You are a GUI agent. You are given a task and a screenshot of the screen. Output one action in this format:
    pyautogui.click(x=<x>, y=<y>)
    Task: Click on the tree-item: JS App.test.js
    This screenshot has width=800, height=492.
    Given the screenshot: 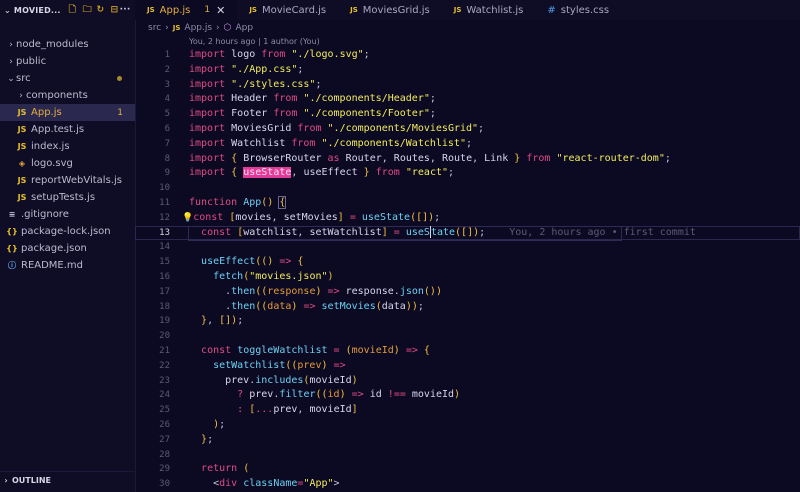 What is the action you would take?
    pyautogui.click(x=67, y=129)
    